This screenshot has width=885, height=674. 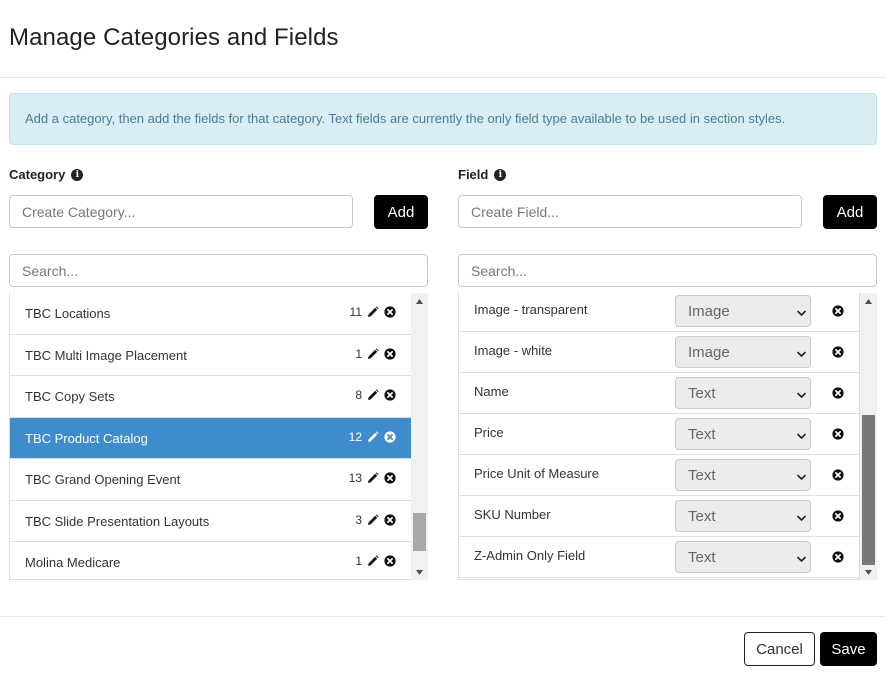 I want to click on add-category-button: Add, so click(x=401, y=212).